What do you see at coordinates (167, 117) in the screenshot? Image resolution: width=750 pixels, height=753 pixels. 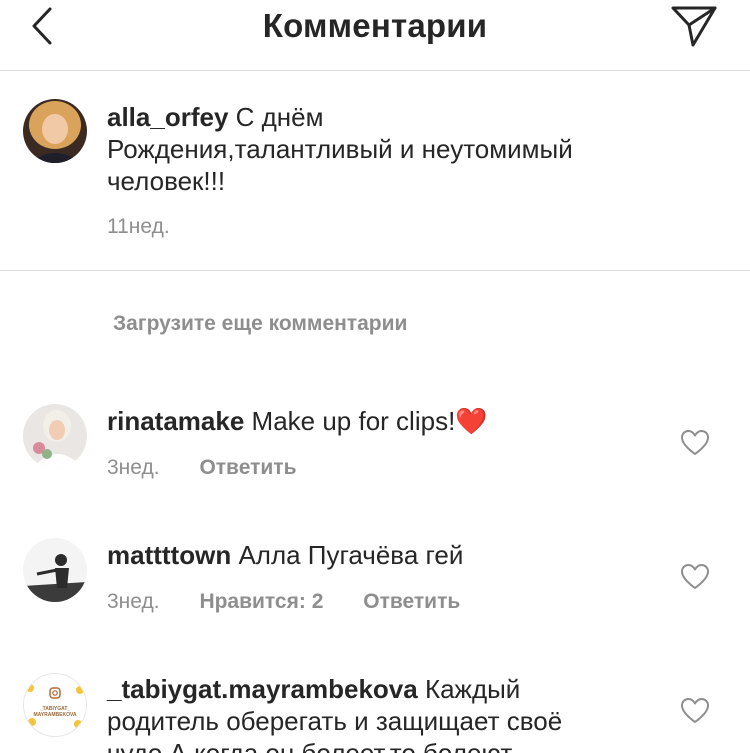 I see `caption-username: alla_orfey` at bounding box center [167, 117].